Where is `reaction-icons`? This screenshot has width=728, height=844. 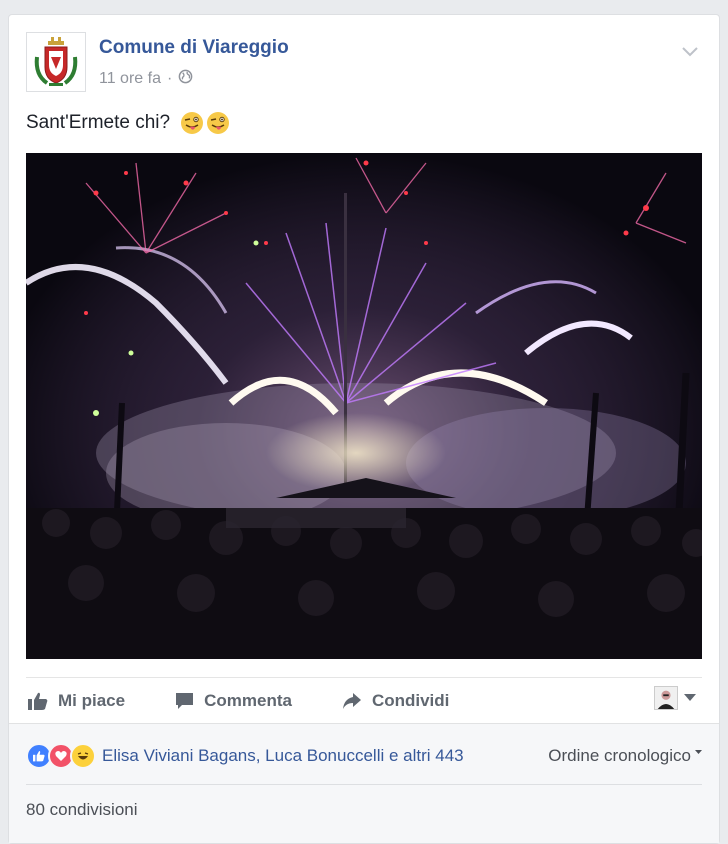
reaction-icons is located at coordinates (61, 756).